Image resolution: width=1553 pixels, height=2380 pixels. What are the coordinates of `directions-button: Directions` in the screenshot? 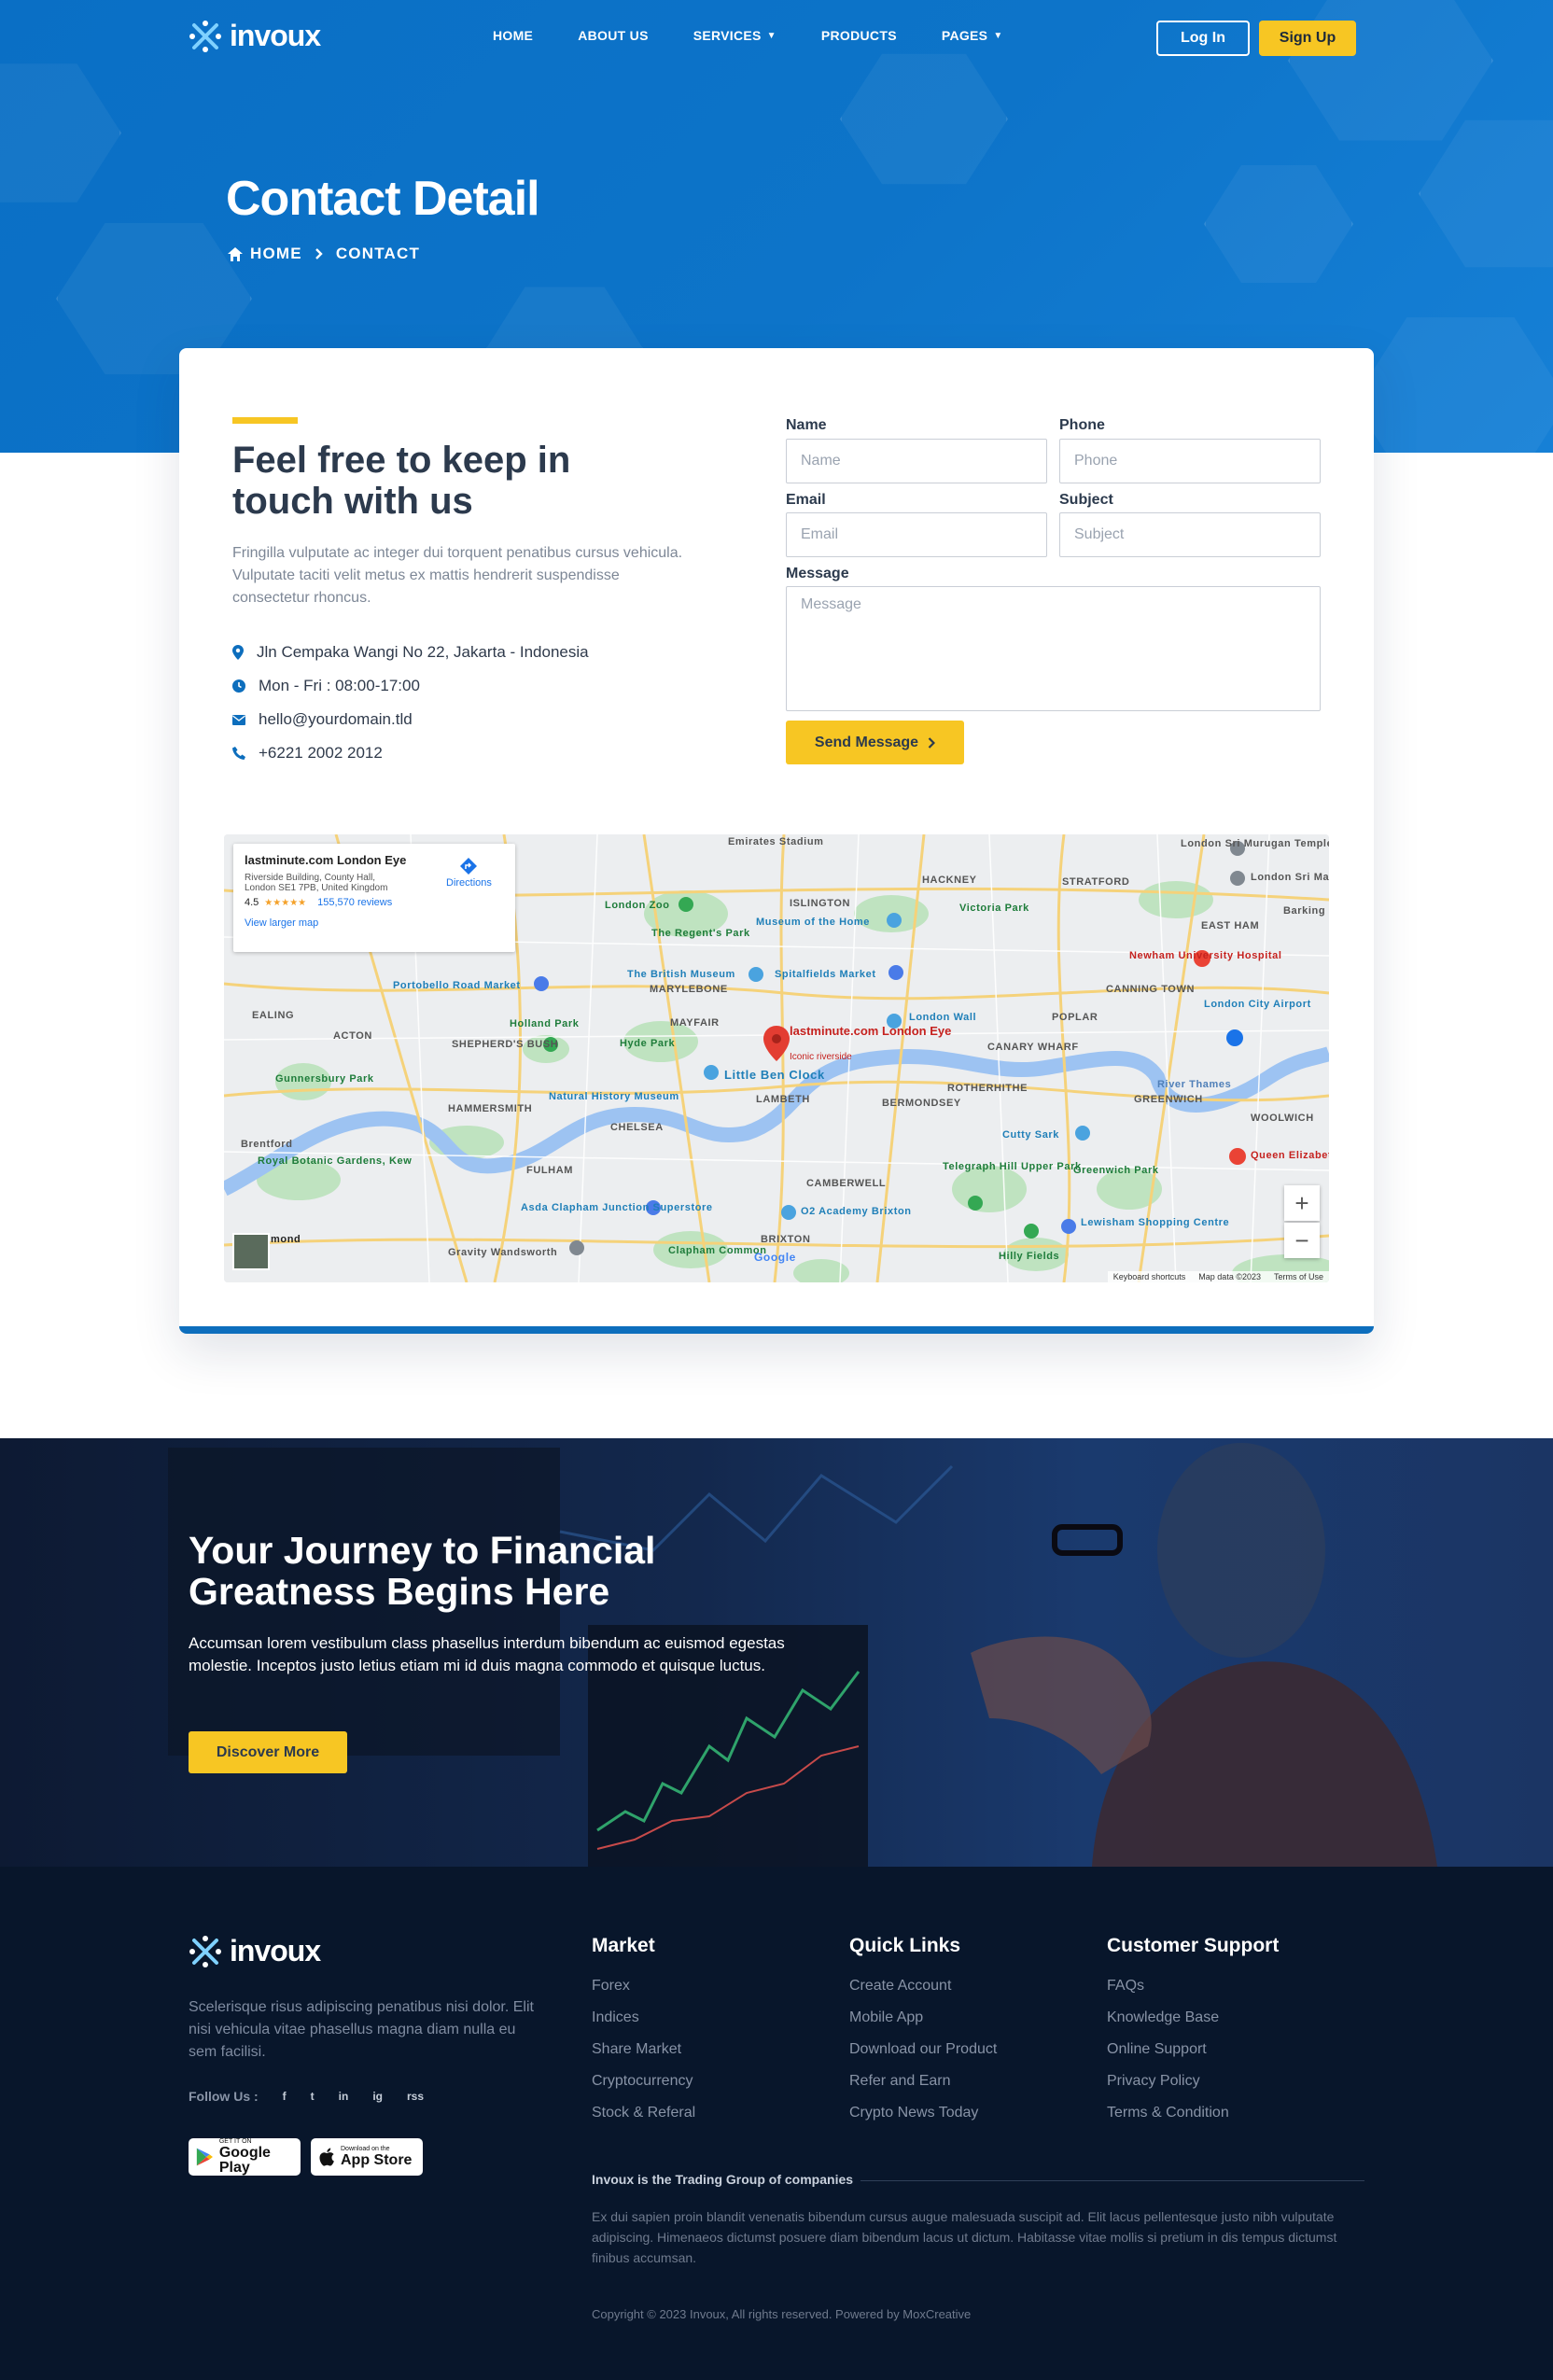 It's located at (469, 873).